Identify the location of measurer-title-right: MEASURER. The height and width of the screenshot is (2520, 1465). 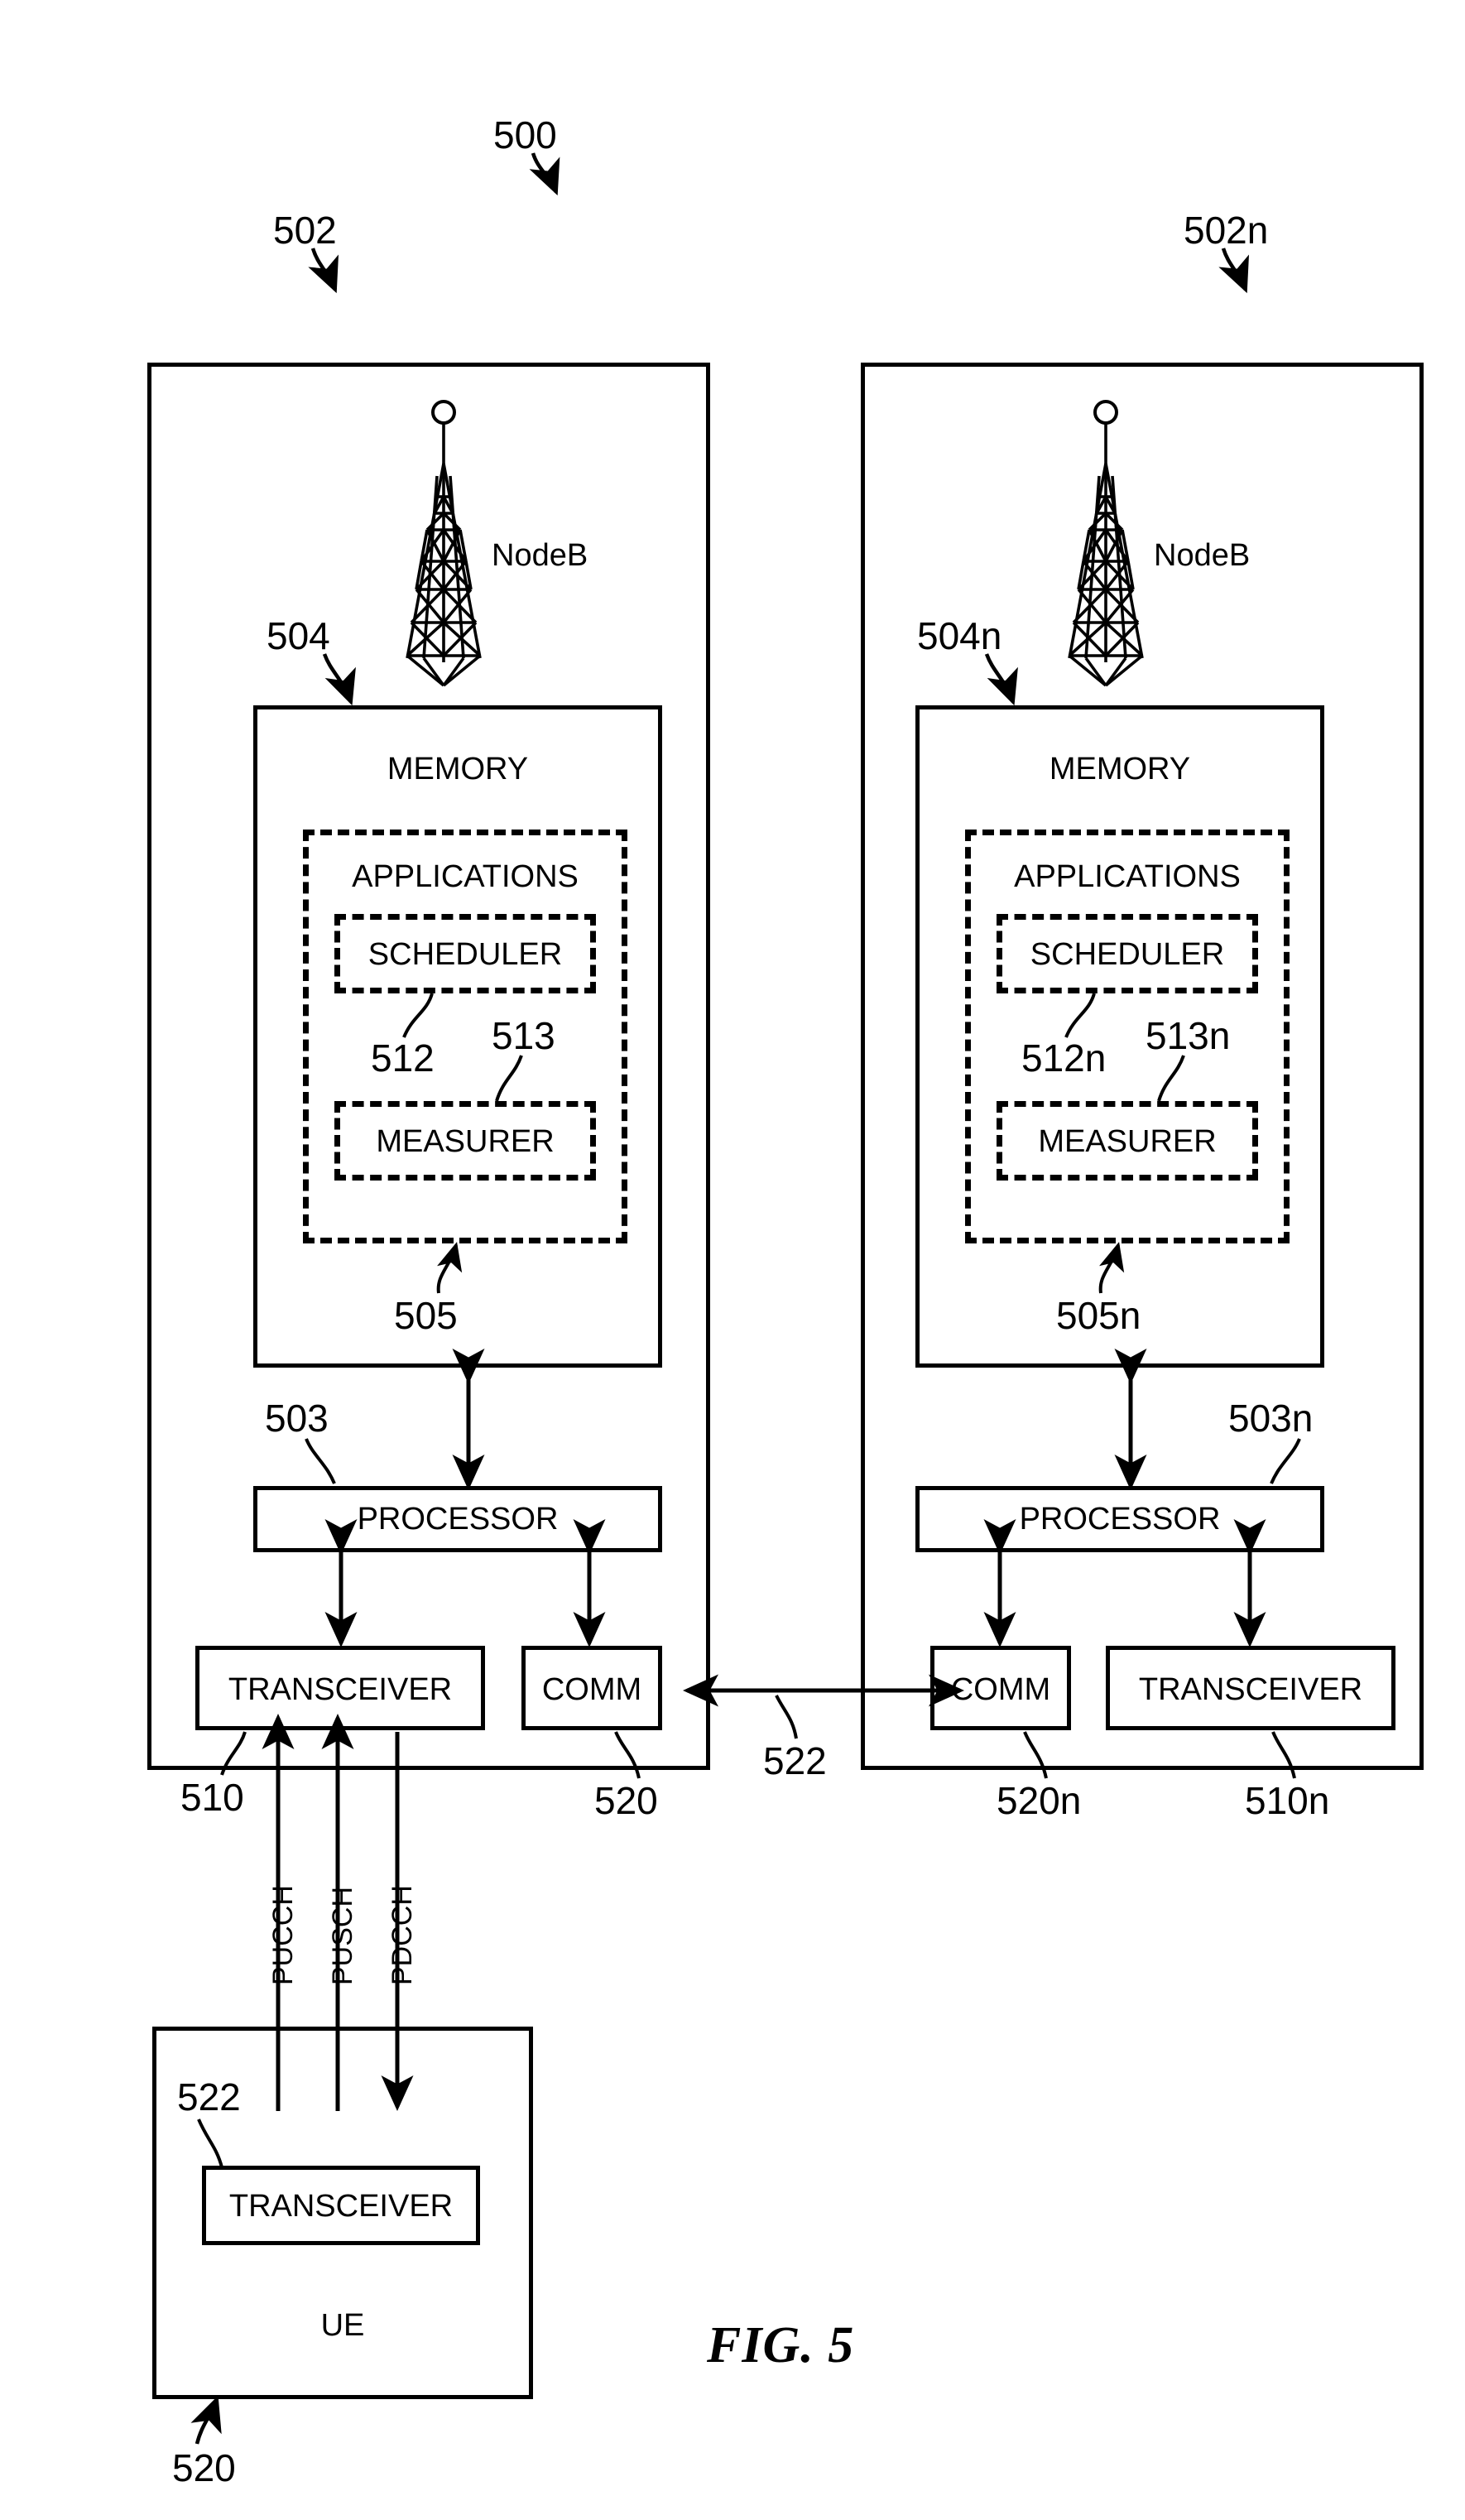
(1127, 1141).